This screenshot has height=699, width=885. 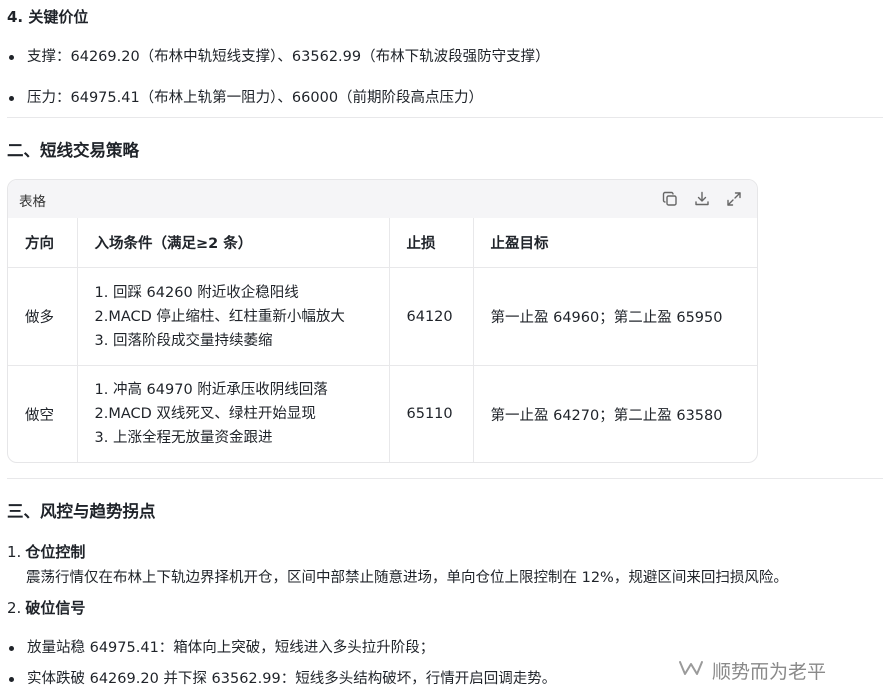 I want to click on breakout-signal-heading: 2. 破位信号, so click(x=46, y=607).